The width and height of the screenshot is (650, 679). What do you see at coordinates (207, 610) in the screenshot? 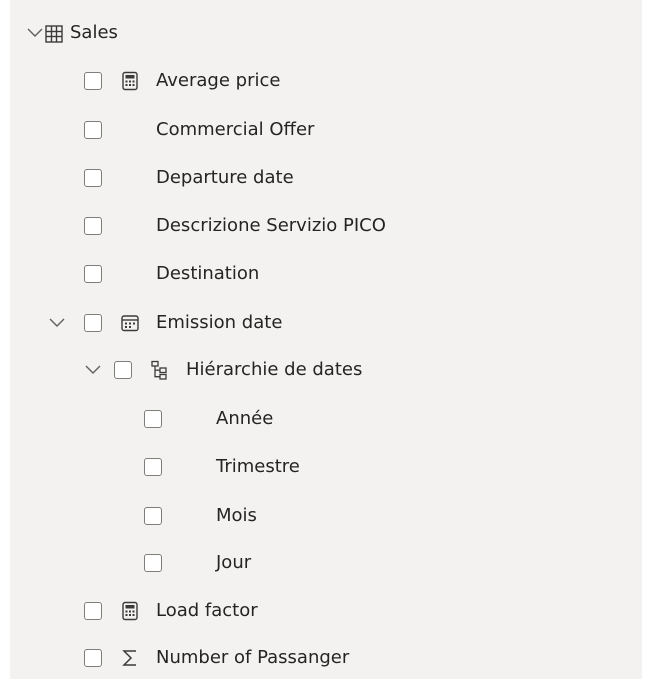
I see `field-label: Load factor` at bounding box center [207, 610].